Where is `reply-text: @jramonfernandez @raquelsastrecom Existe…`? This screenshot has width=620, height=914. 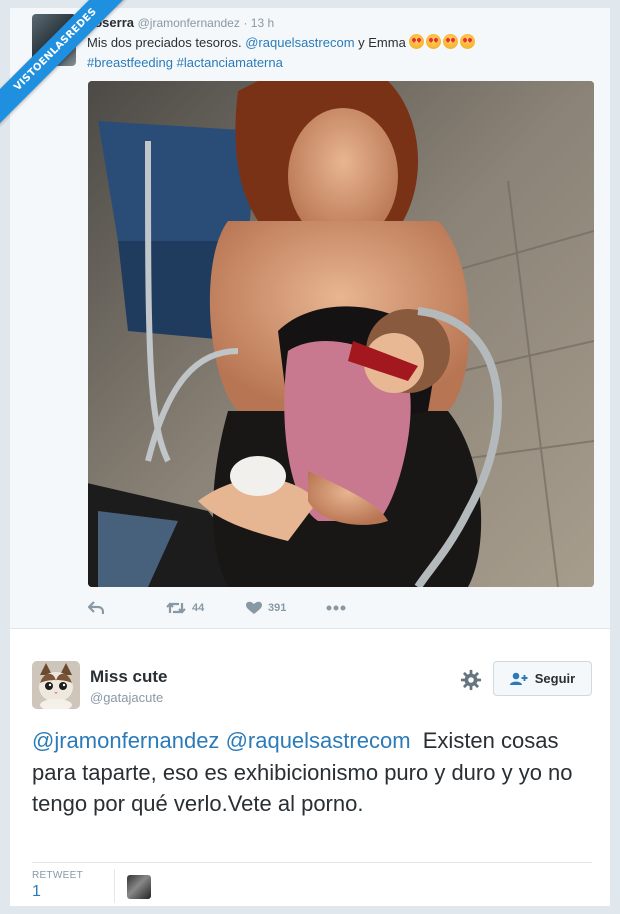
reply-text: @jramonfernandez @raquelsastrecom Existe… is located at coordinates (314, 772).